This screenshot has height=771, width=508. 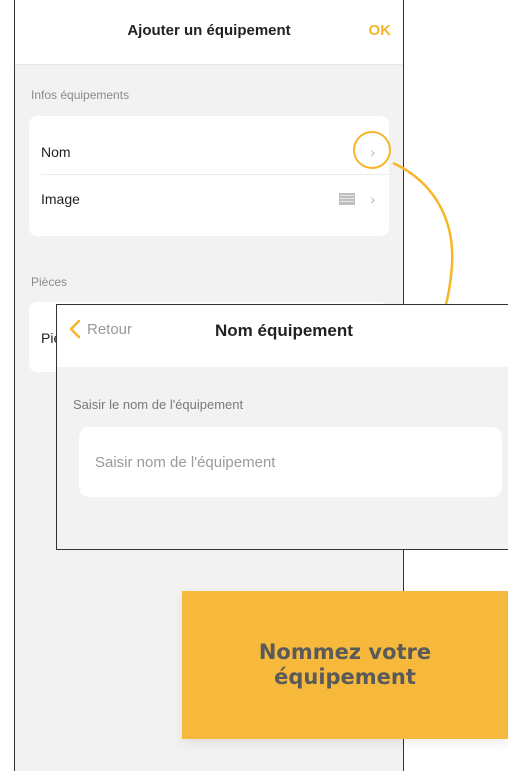 I want to click on caption-box: Nommez votre équipement, so click(x=345, y=665).